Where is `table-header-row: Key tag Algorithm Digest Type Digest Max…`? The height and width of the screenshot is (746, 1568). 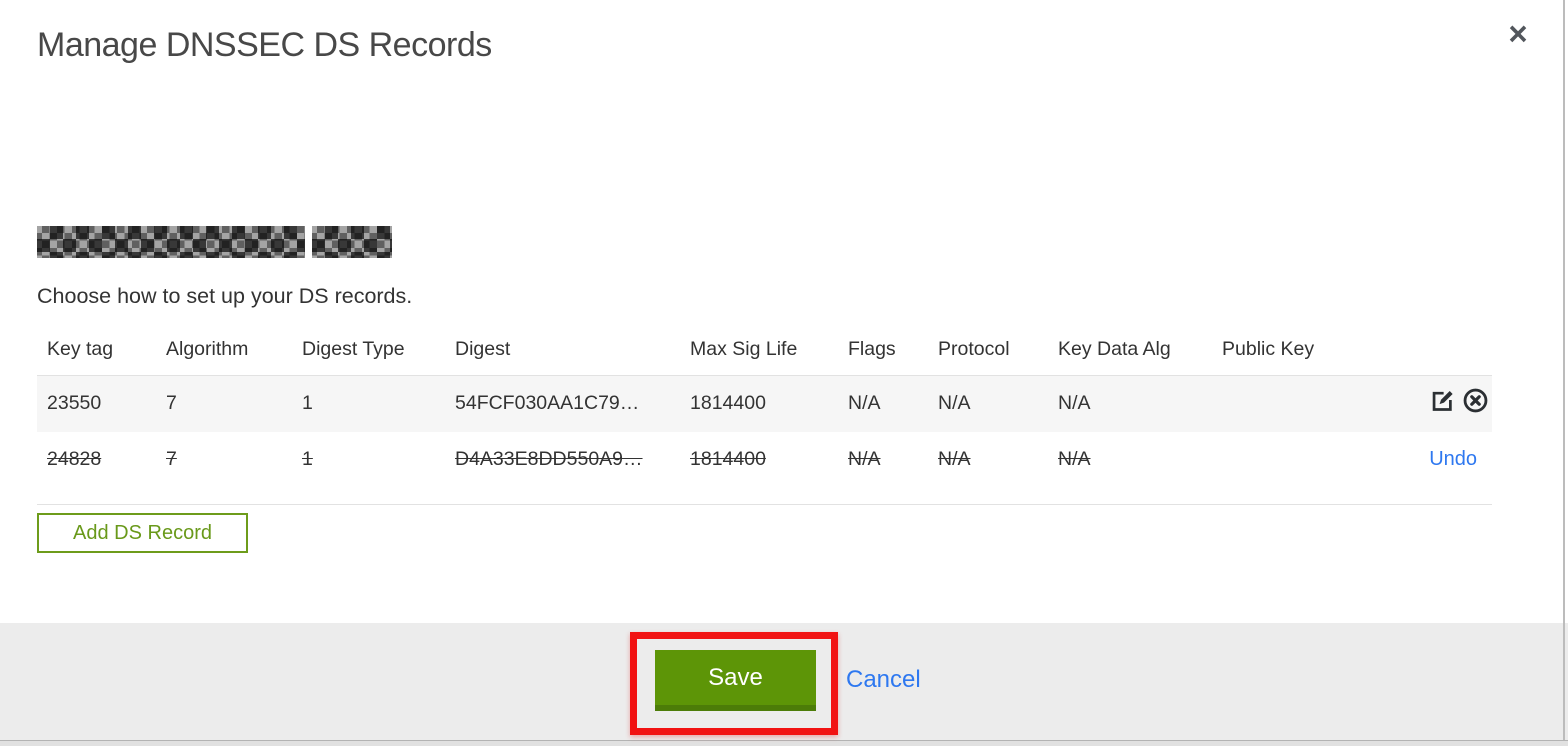 table-header-row: Key tag Algorithm Digest Type Digest Max… is located at coordinates (764, 353).